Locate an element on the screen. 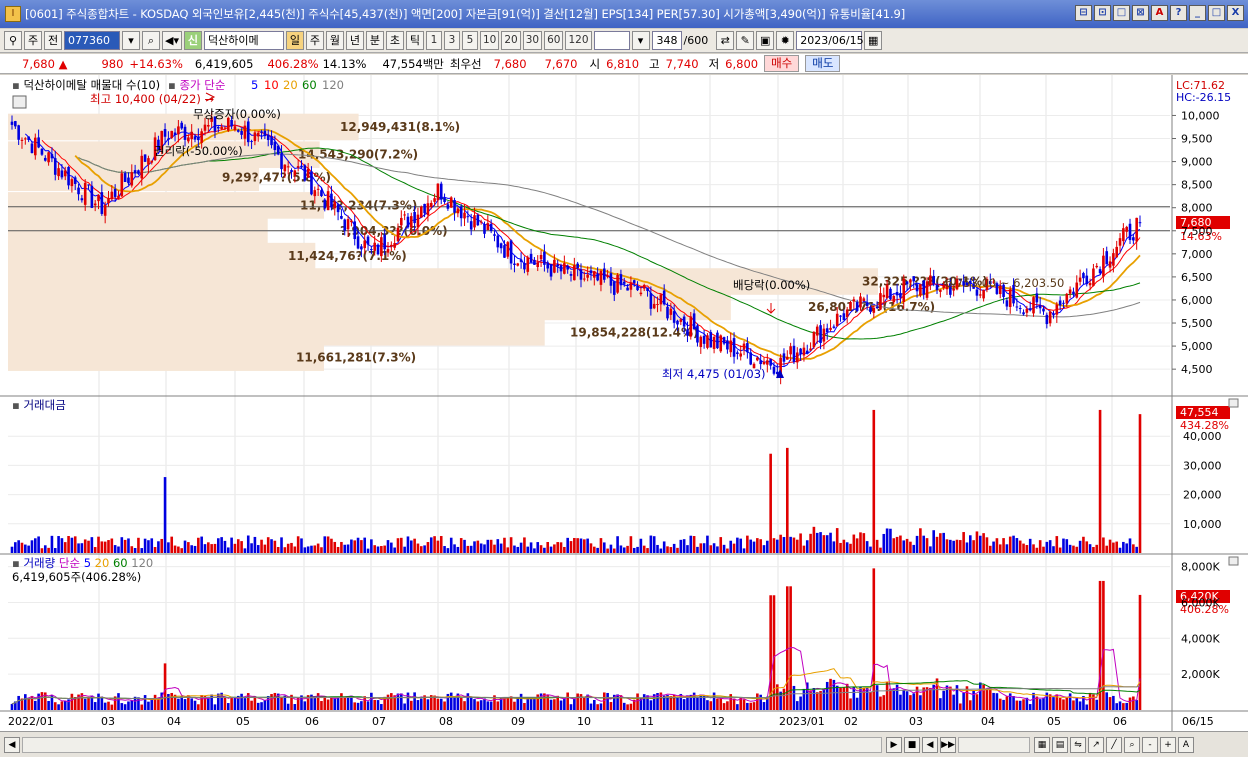  price-tick-label: 10,000 is located at coordinates (1200, 115).